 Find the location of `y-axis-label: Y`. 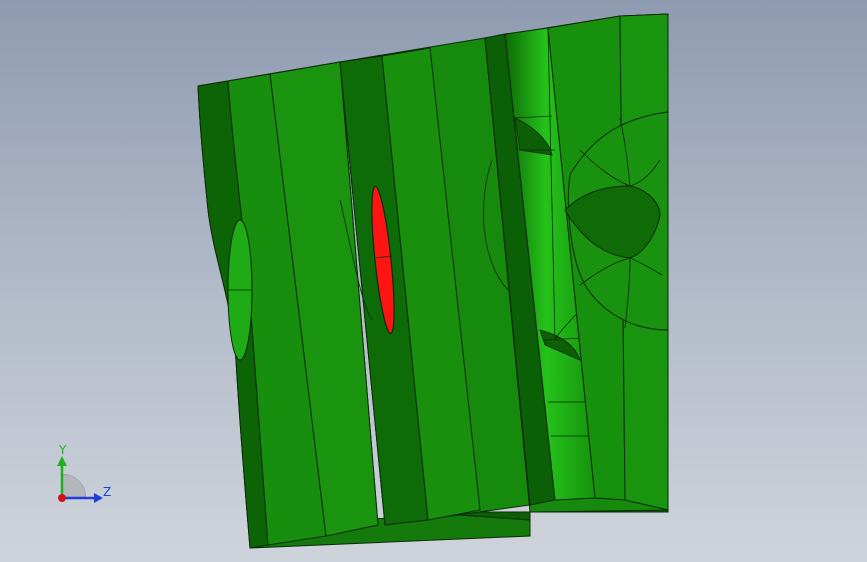

y-axis-label: Y is located at coordinates (62, 450).